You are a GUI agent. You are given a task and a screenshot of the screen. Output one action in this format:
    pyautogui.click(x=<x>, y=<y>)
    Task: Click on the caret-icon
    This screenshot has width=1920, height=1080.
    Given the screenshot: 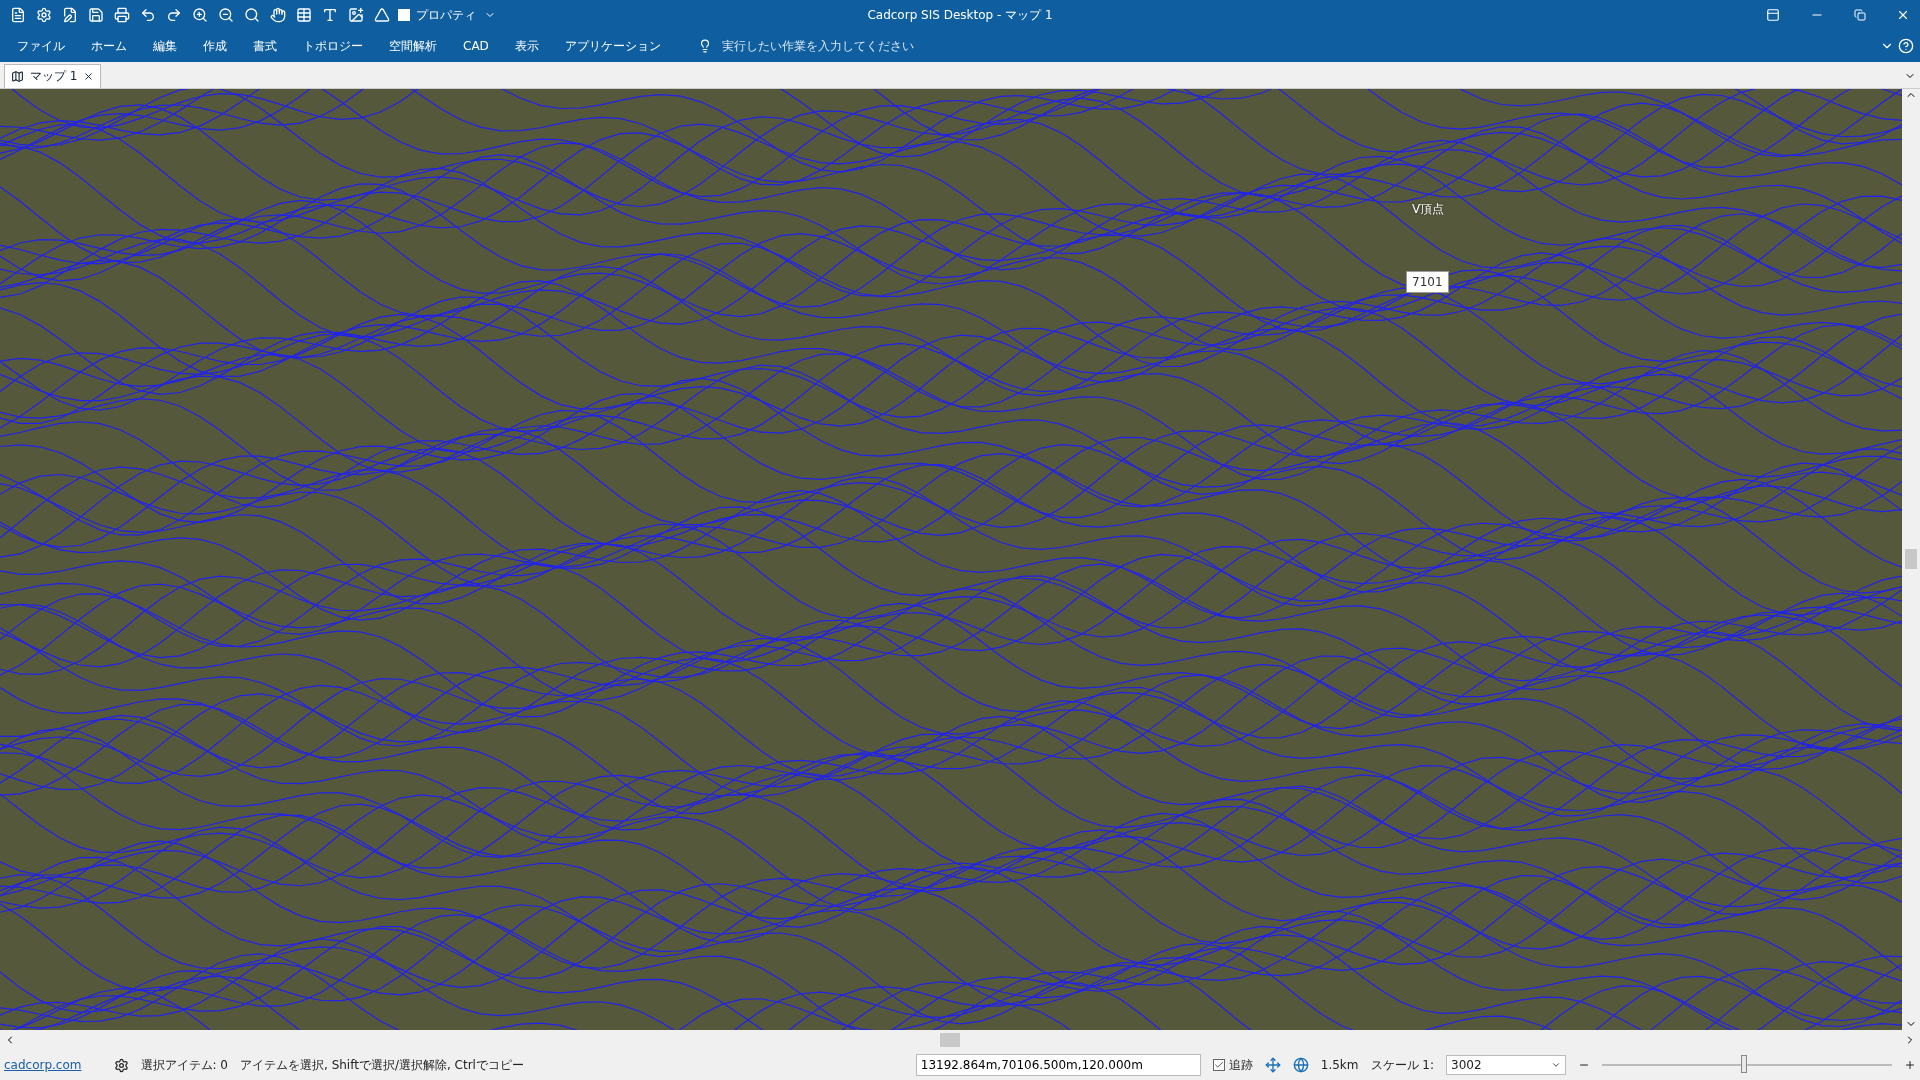 What is the action you would take?
    pyautogui.click(x=1556, y=1065)
    